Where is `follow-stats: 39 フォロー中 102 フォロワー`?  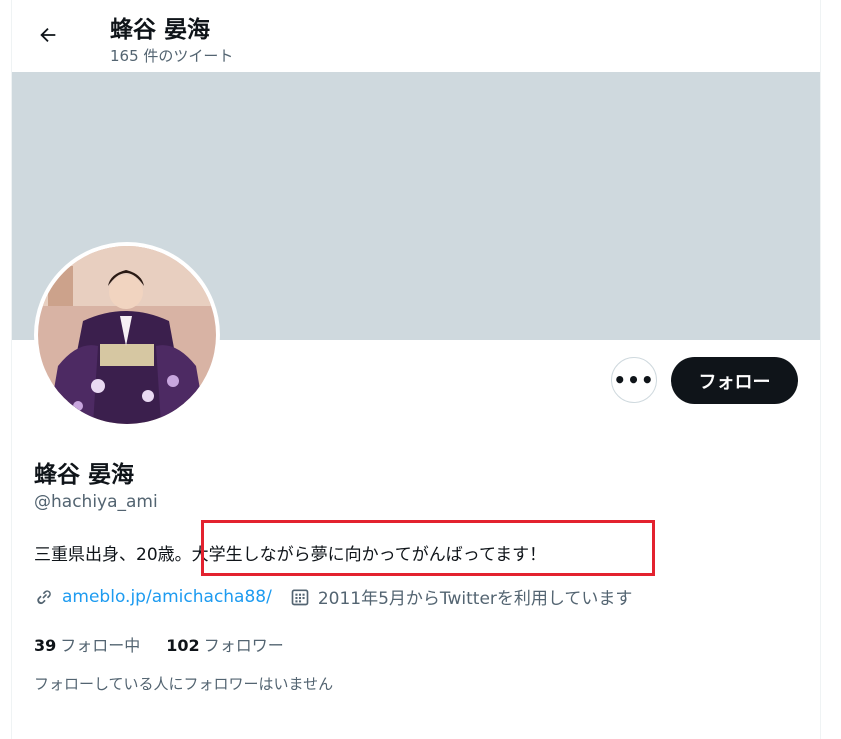
follow-stats: 39 フォロー中 102 フォロワー is located at coordinates (172, 644).